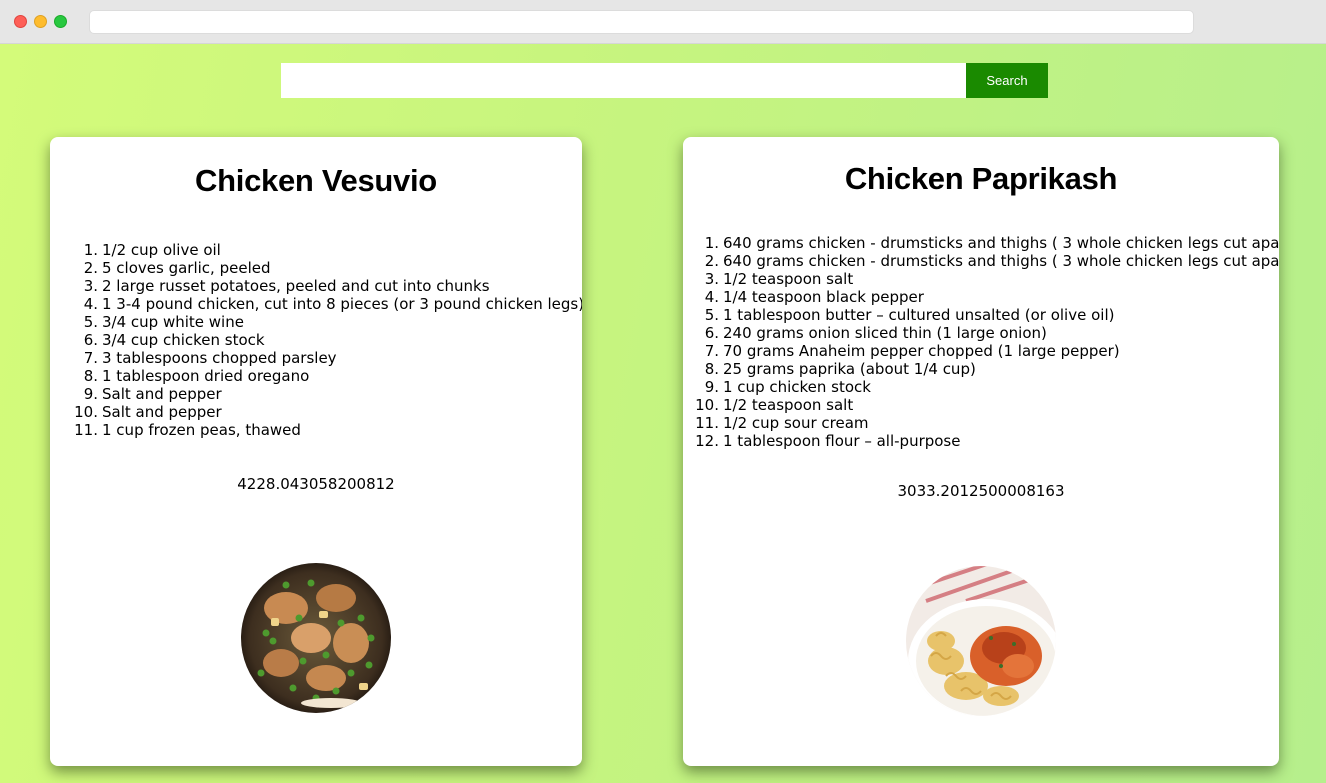  What do you see at coordinates (173, 322) in the screenshot?
I see `ingredient-text: 3/4 cup white wine` at bounding box center [173, 322].